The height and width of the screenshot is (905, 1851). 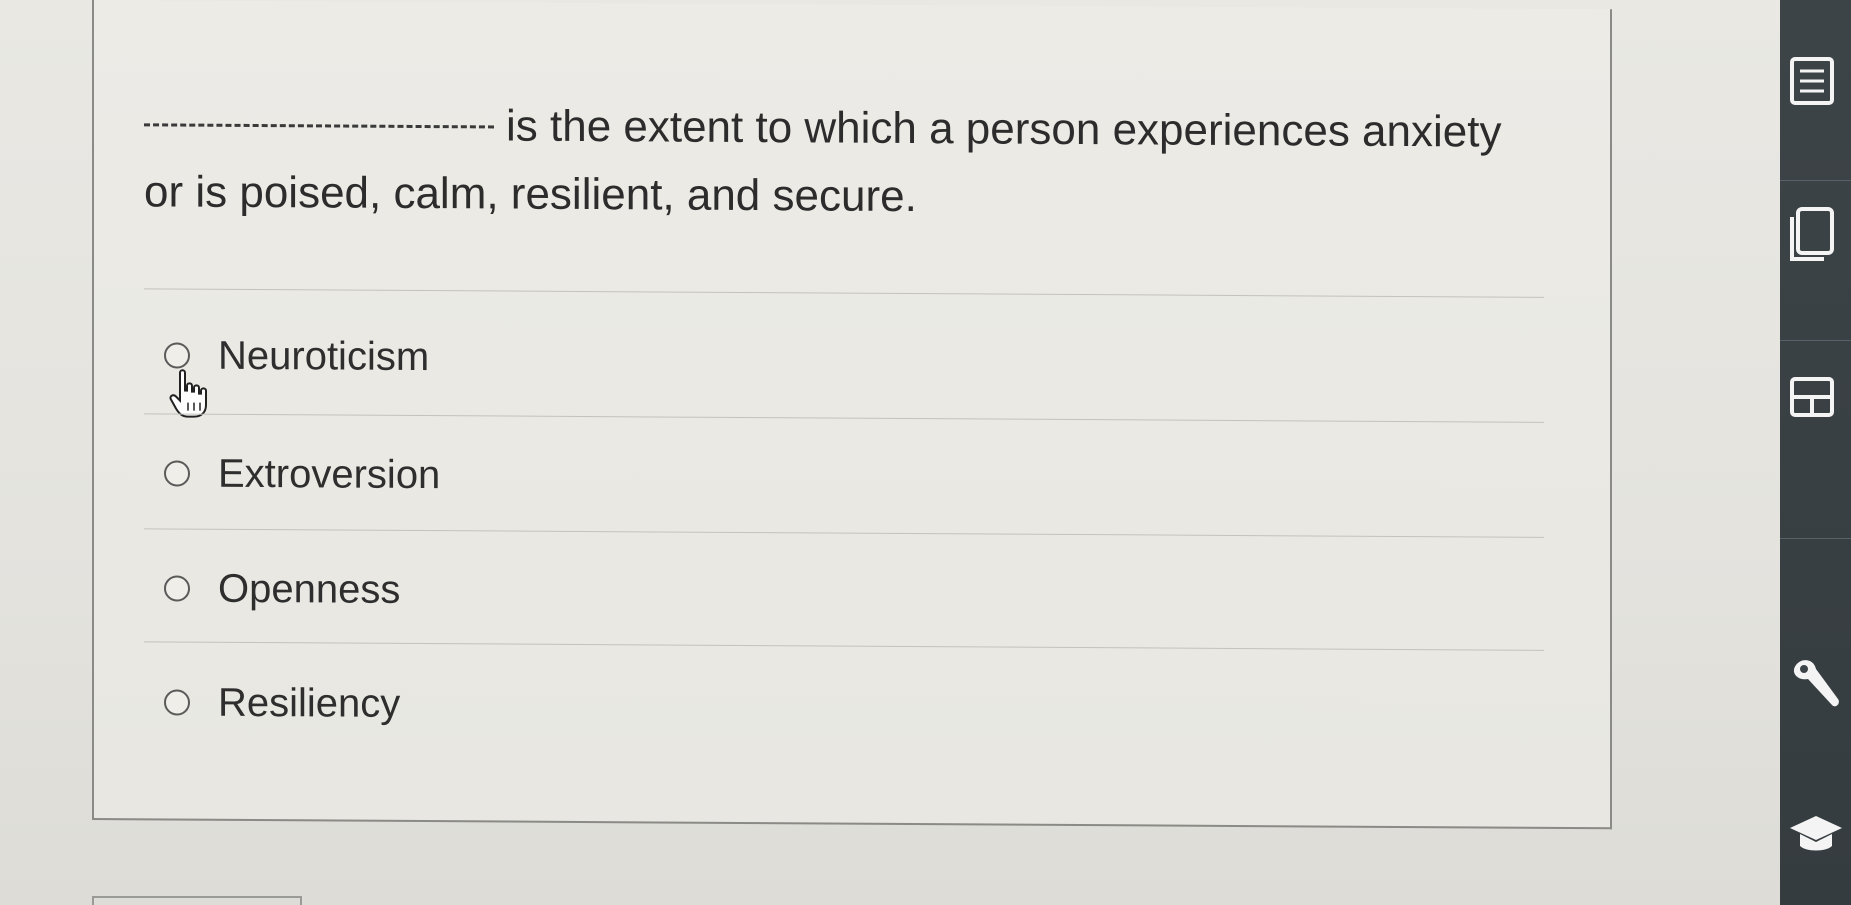 I want to click on gradebook-icon, so click(x=1813, y=402).